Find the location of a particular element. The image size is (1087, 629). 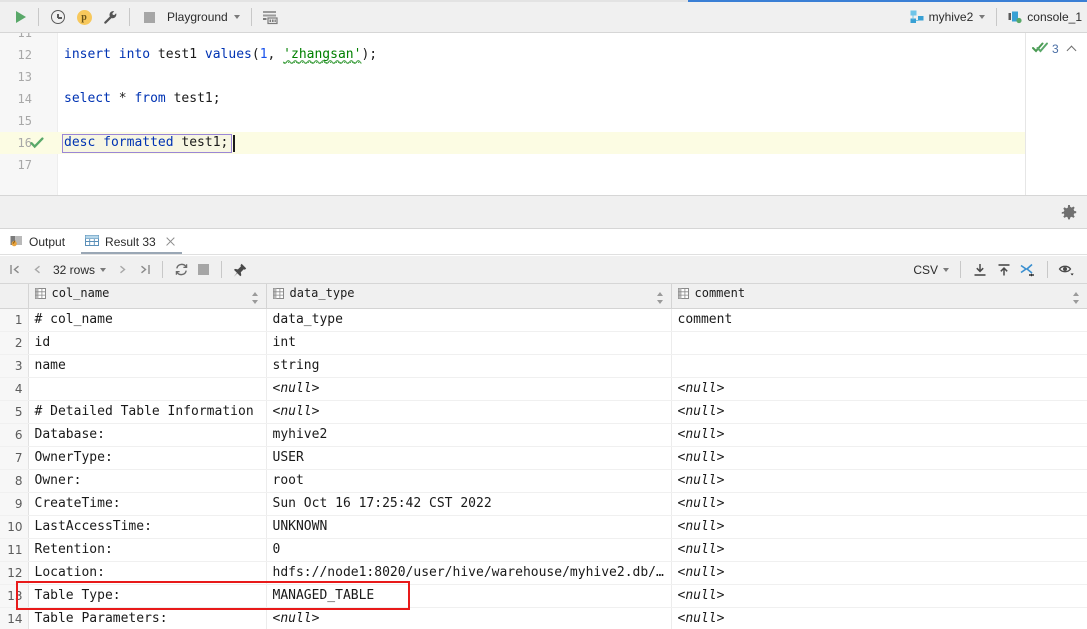

cell-comment: comment is located at coordinates (879, 320).